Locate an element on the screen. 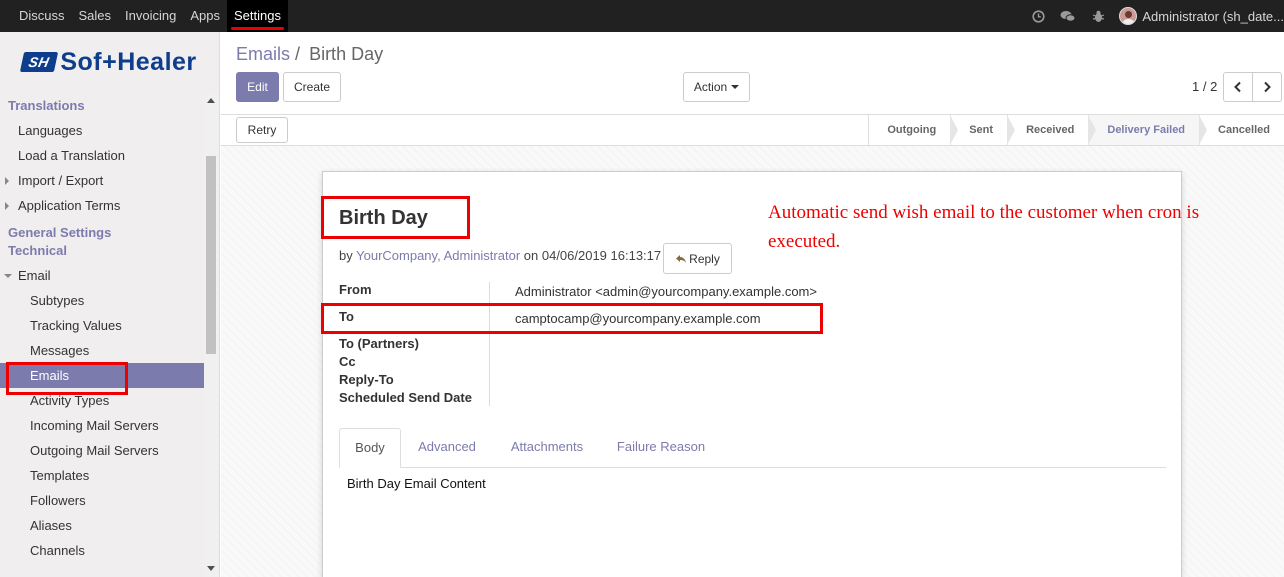 This screenshot has width=1284, height=577. stage-received: Received is located at coordinates (1052, 130).